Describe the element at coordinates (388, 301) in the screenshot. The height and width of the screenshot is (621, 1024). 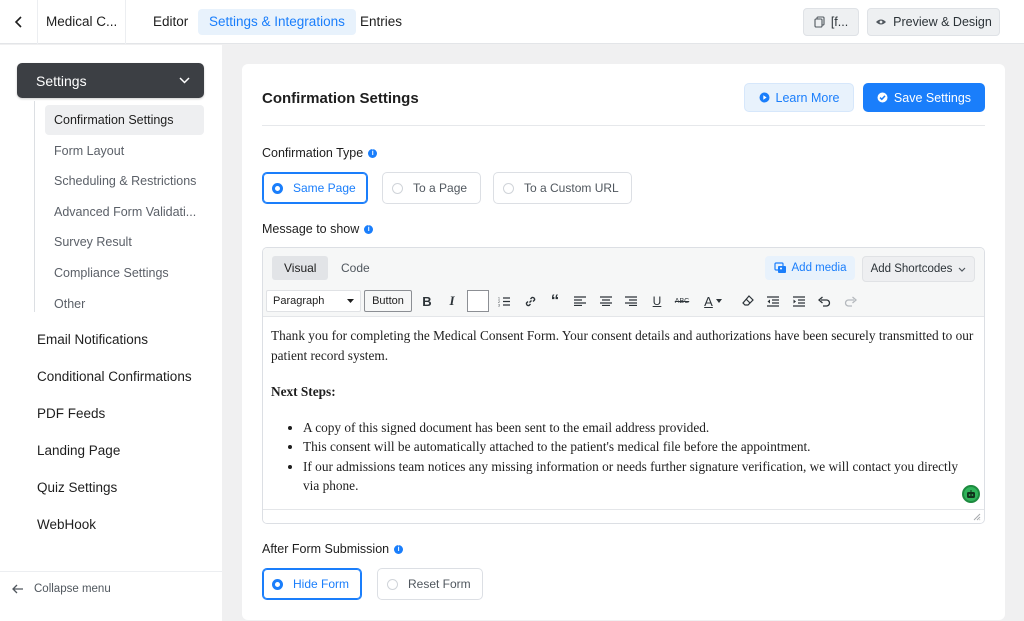
I see `insert-button-tool: Button` at that location.